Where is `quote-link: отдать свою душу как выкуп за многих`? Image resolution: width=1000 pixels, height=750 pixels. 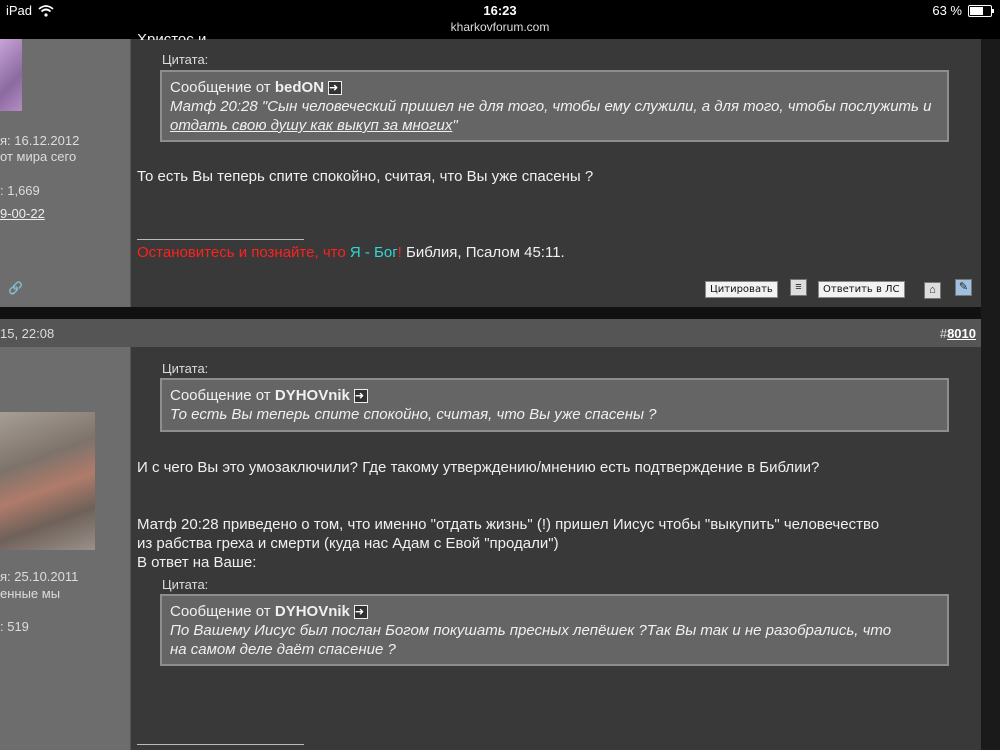 quote-link: отдать свою душу как выкуп за многих is located at coordinates (311, 125).